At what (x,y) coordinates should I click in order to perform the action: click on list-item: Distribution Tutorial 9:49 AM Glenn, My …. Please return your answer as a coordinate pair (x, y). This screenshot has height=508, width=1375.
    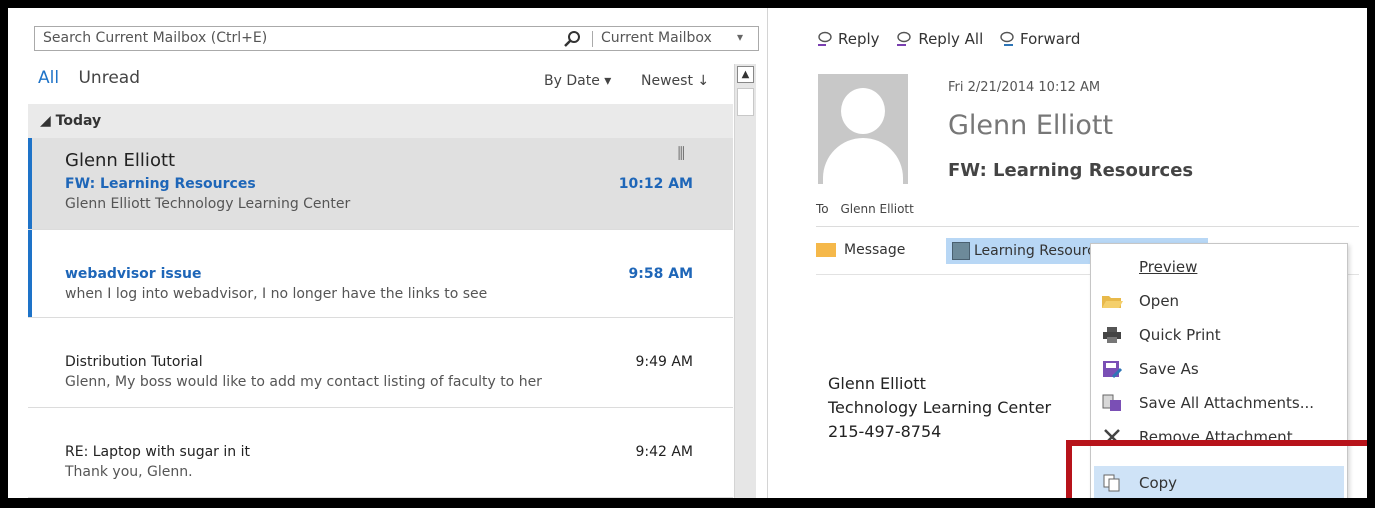
    Looking at the image, I should click on (380, 363).